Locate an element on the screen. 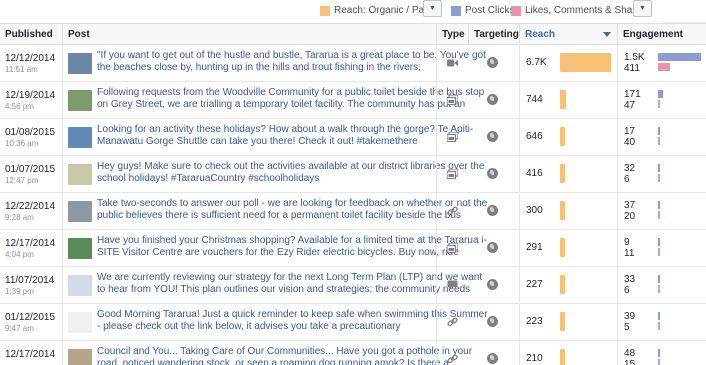 Image resolution: width=706 pixels, height=365 pixels. engagement-dropdown-button: ▼ is located at coordinates (642, 8).